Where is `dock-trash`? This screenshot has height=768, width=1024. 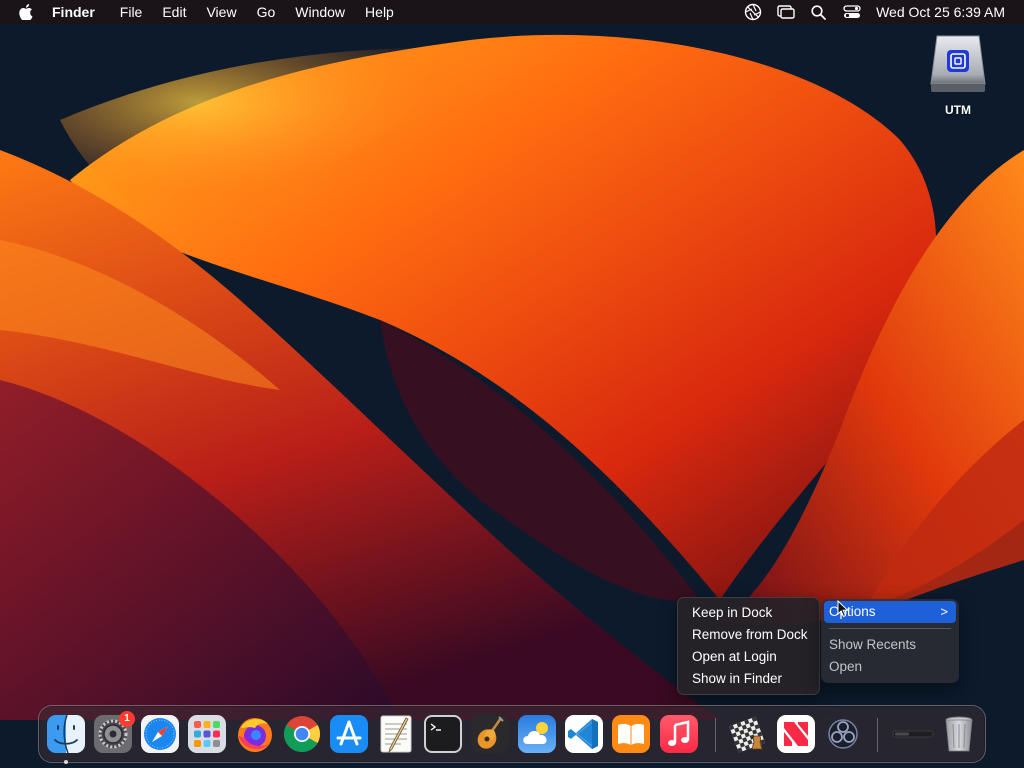
dock-trash is located at coordinates (959, 734).